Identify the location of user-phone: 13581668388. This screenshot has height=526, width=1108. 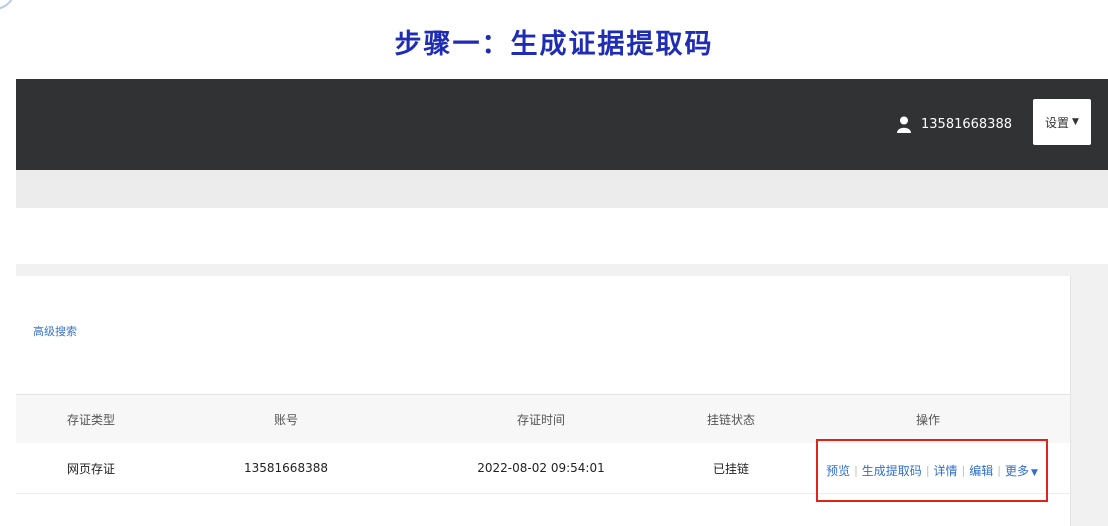
(966, 124).